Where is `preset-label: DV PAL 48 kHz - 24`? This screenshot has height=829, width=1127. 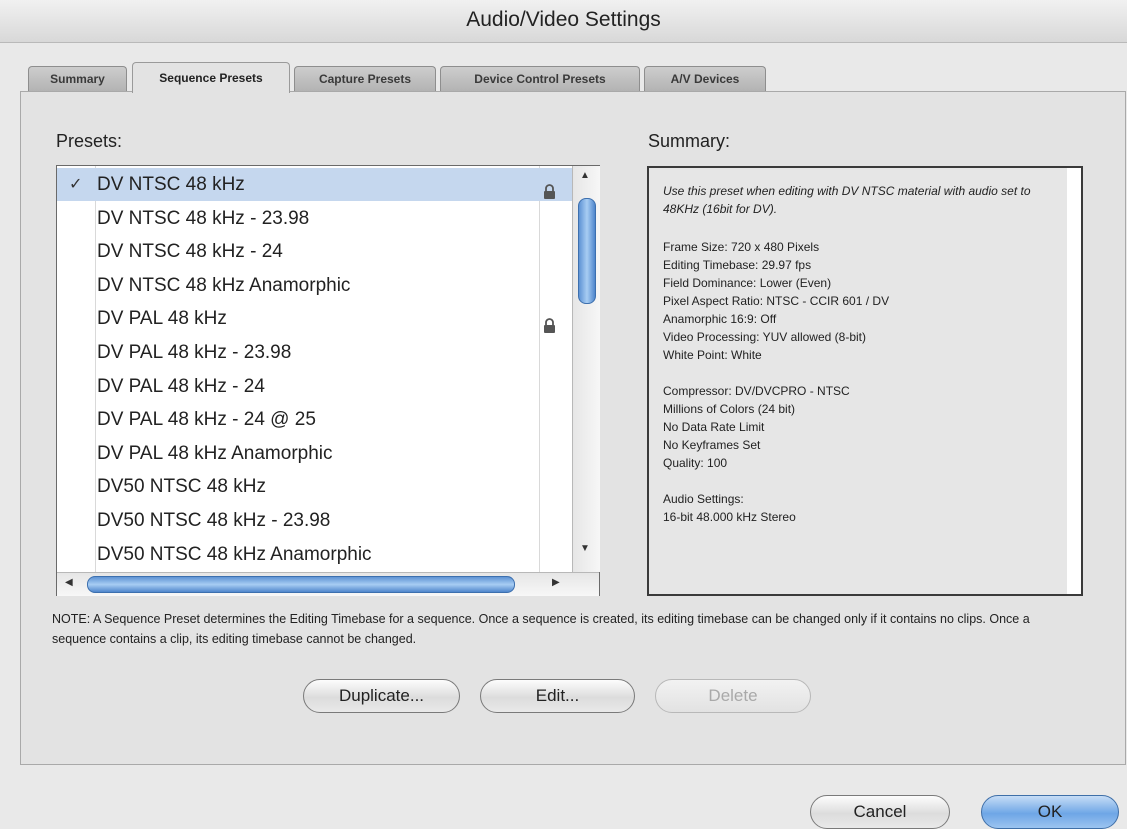
preset-label: DV PAL 48 kHz - 24 is located at coordinates (181, 386).